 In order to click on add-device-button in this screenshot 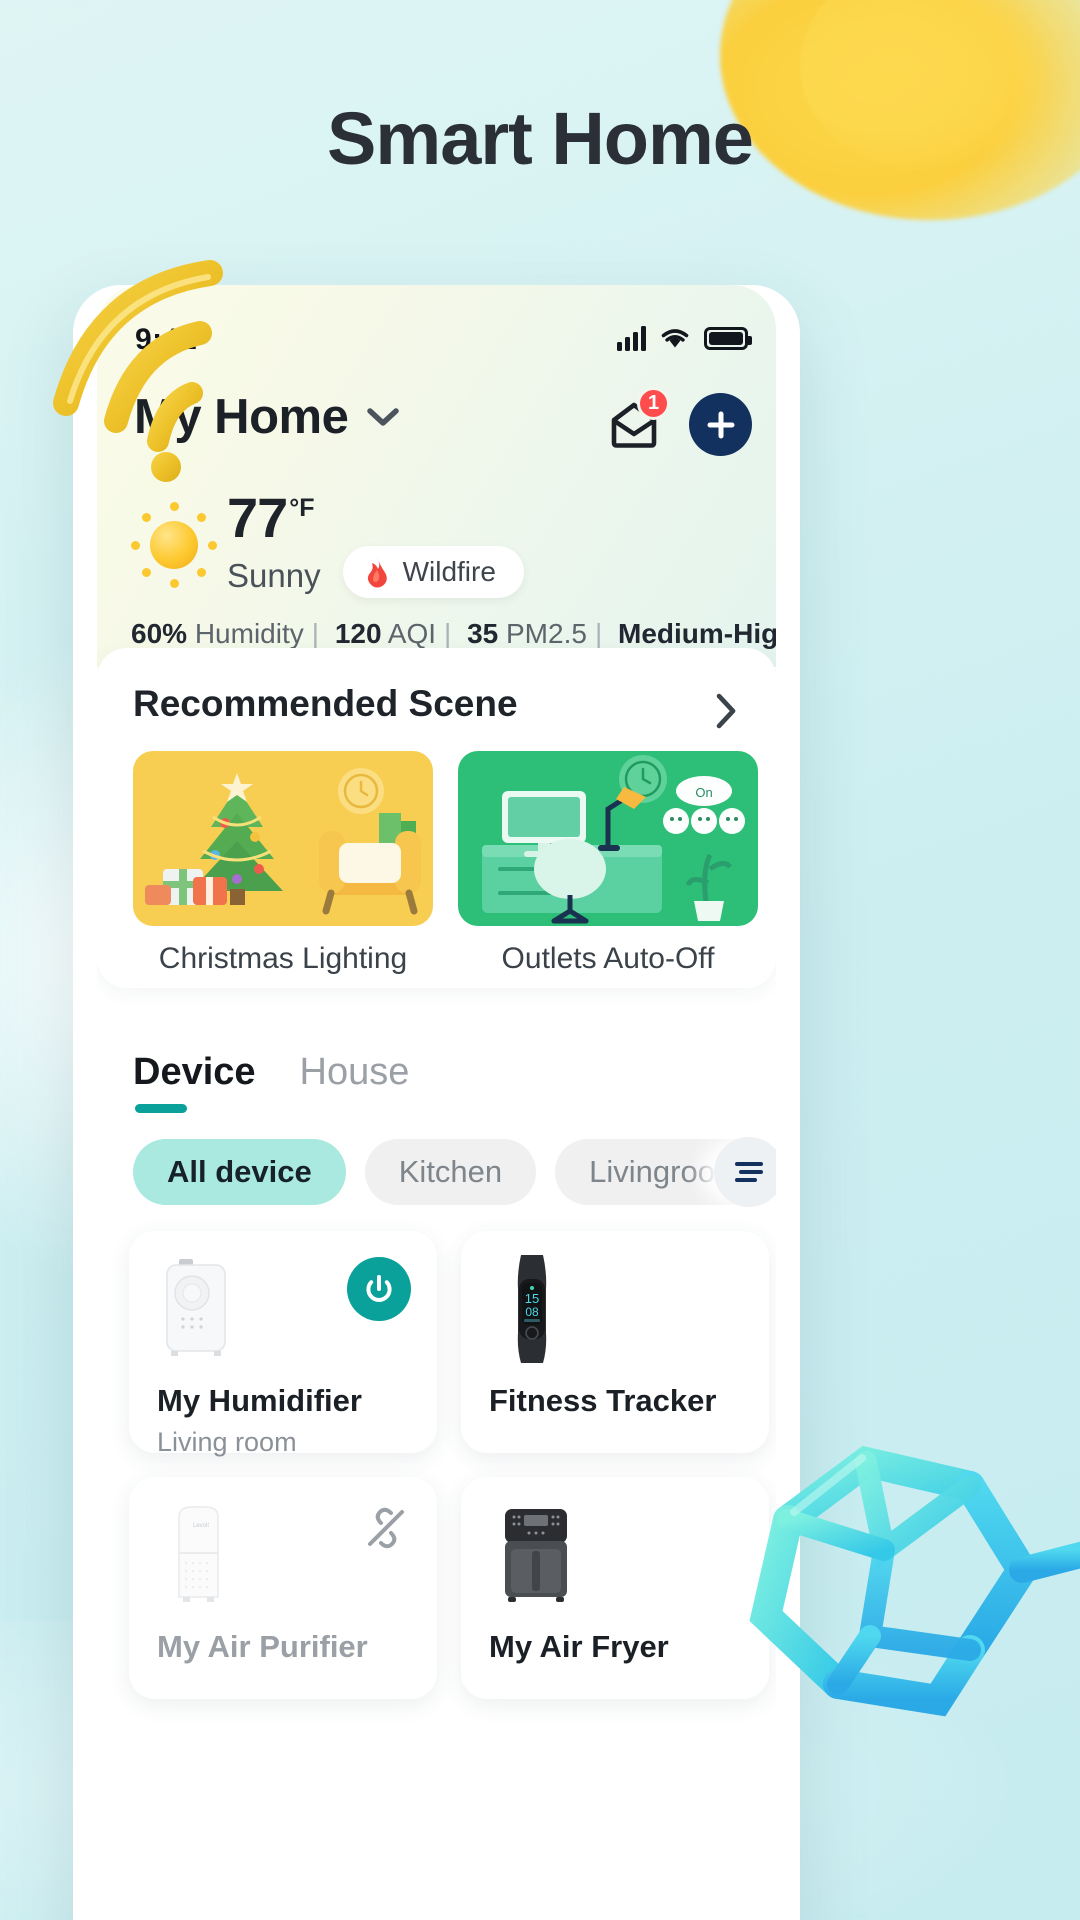, I will do `click(720, 424)`.